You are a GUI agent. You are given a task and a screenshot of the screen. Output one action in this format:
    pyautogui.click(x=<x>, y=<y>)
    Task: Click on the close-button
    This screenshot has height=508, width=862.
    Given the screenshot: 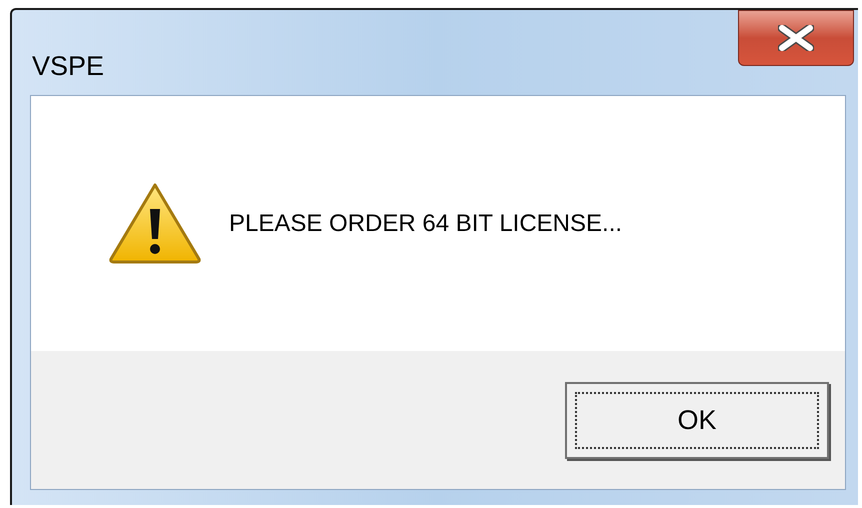 What is the action you would take?
    pyautogui.click(x=796, y=38)
    